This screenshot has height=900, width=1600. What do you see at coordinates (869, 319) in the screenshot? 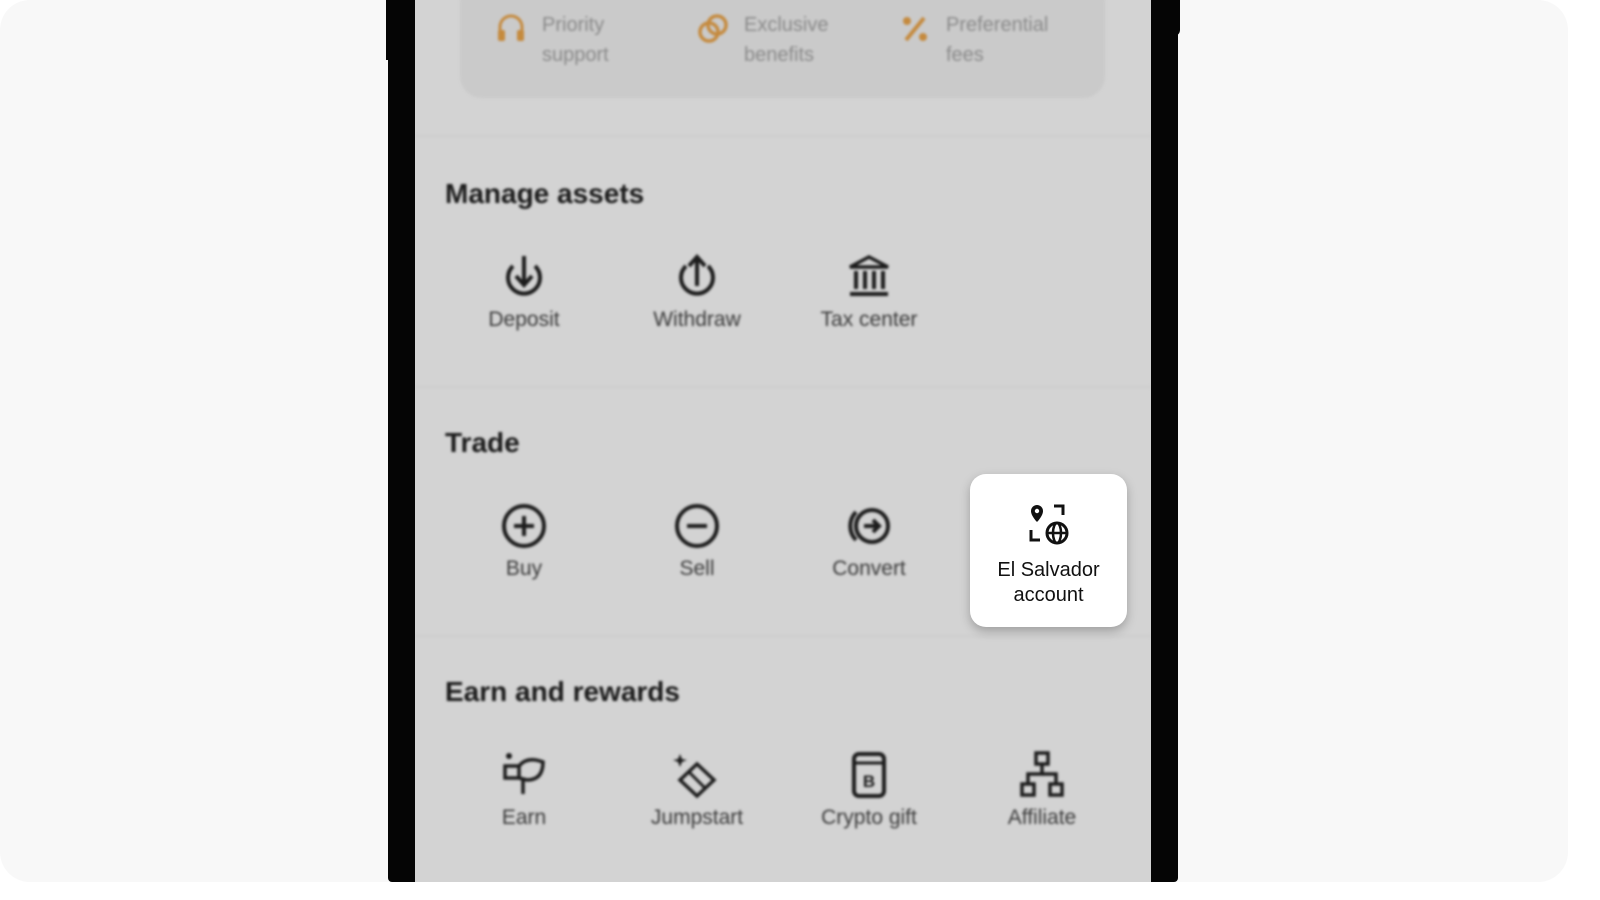
I see `grid-item-label: Tax center` at bounding box center [869, 319].